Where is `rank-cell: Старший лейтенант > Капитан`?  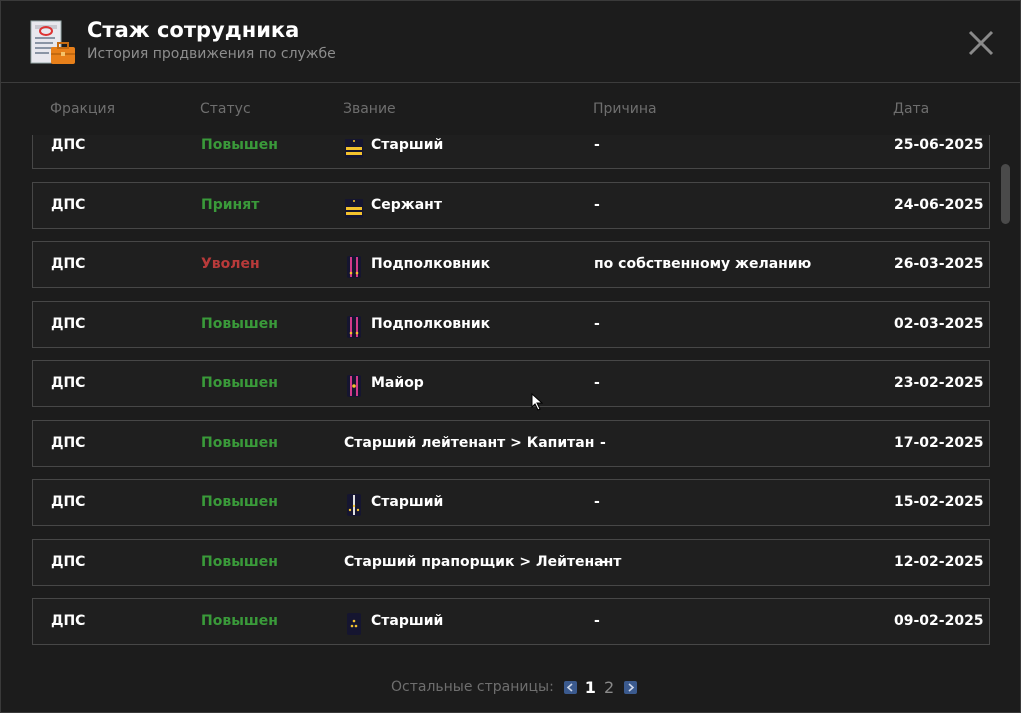 rank-cell: Старший лейтенант > Капитан is located at coordinates (469, 443).